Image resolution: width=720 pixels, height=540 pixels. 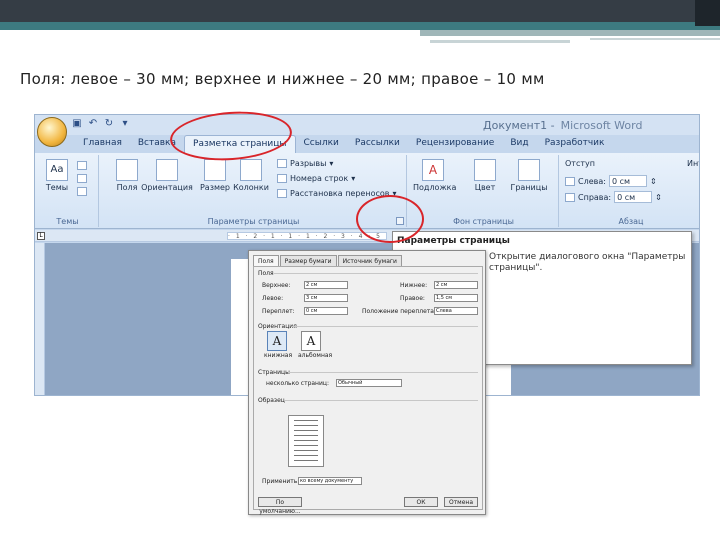 What do you see at coordinates (127, 170) in the screenshot?
I see `margins-icon` at bounding box center [127, 170].